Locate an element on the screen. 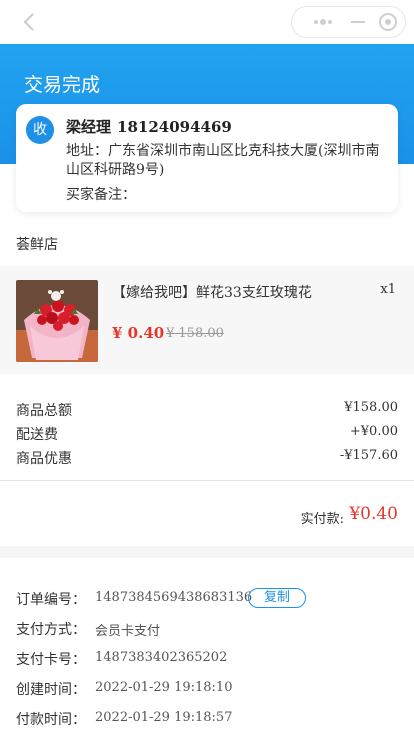 This screenshot has height=736, width=414. receiver-badge: 收 is located at coordinates (40, 130).